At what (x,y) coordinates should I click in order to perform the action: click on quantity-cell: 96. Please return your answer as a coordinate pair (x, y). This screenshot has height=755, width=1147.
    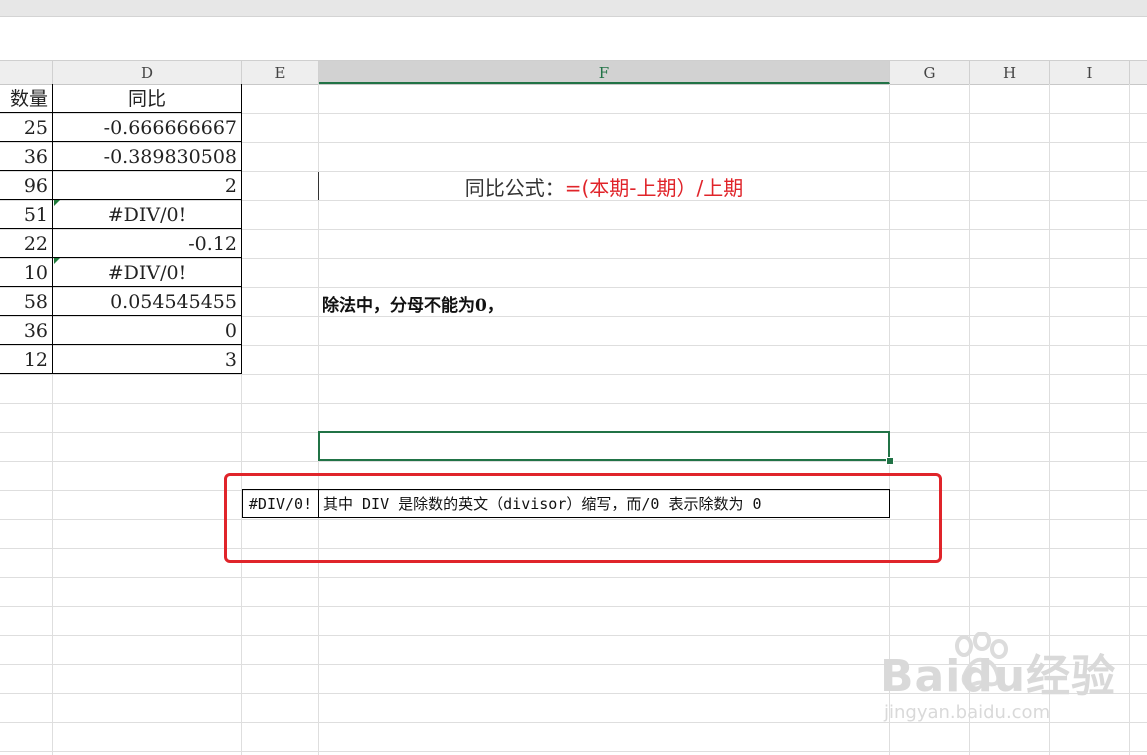
    Looking at the image, I should click on (26, 185).